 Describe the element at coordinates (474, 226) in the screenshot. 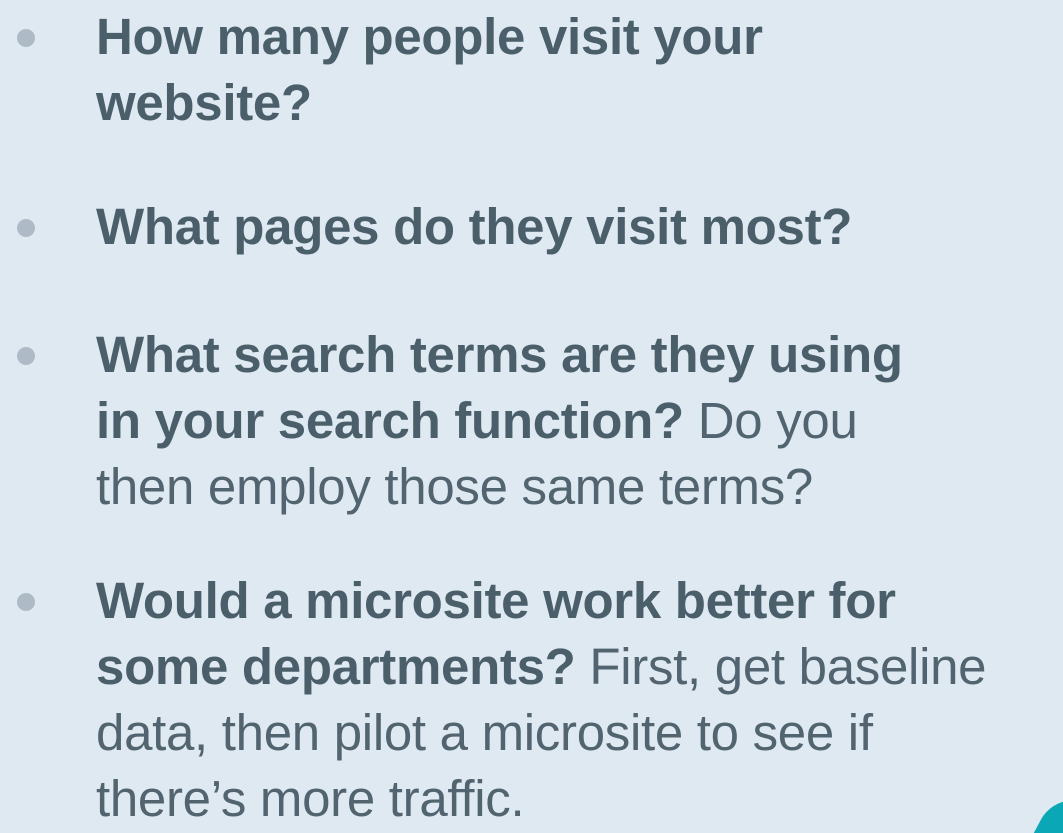

I see `bullet-line: What pages do they visit most?` at that location.